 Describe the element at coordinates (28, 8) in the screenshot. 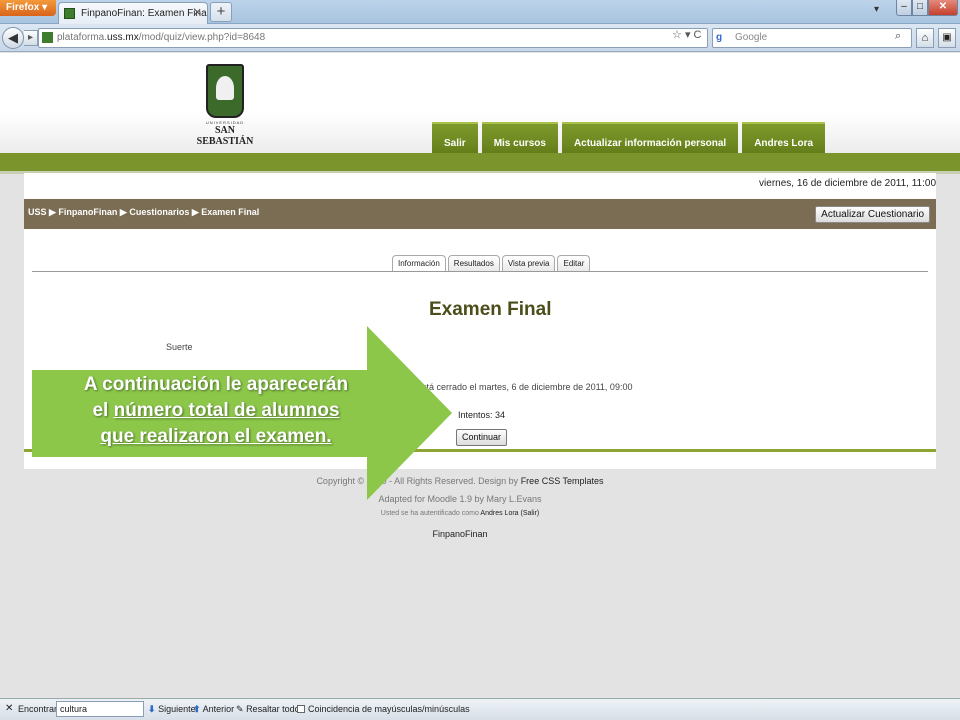

I see `firefox-menu-button: Firefox ▾` at that location.